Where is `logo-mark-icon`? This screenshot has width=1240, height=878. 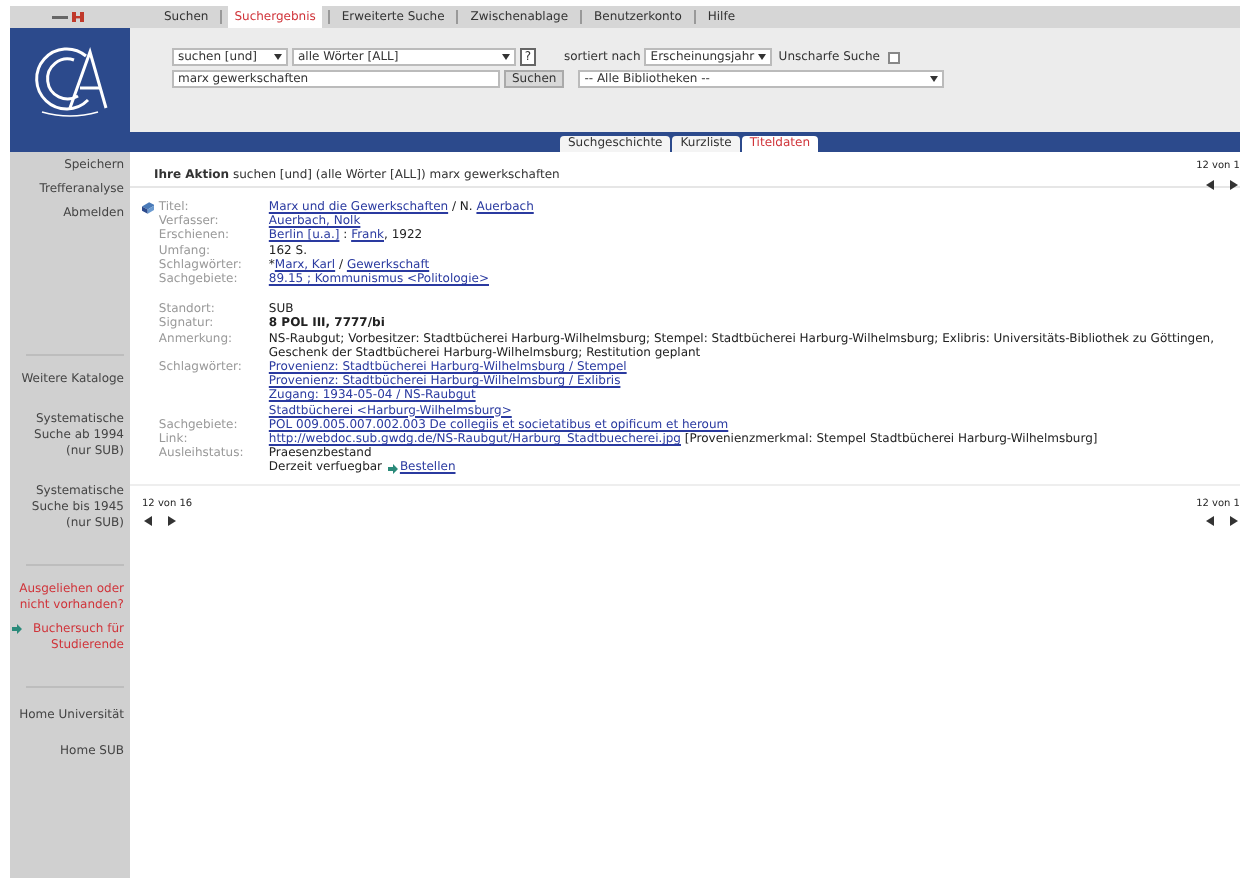 logo-mark-icon is located at coordinates (70, 17).